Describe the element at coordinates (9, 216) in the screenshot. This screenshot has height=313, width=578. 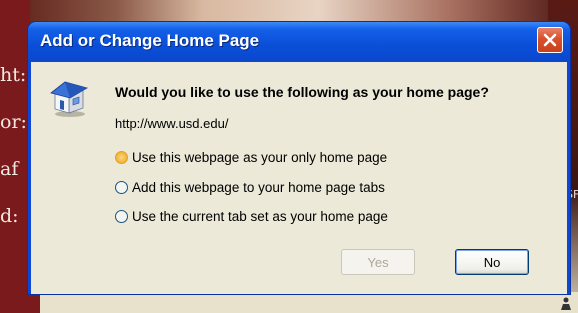
I see `bg-text-fragment: d:` at that location.